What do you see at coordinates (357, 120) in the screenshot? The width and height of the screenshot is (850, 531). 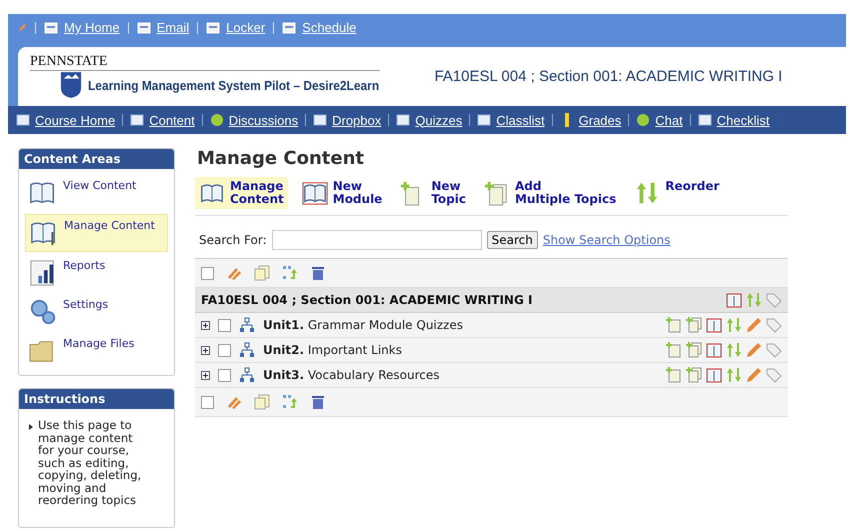 I see `nav-link: Dropbox` at bounding box center [357, 120].